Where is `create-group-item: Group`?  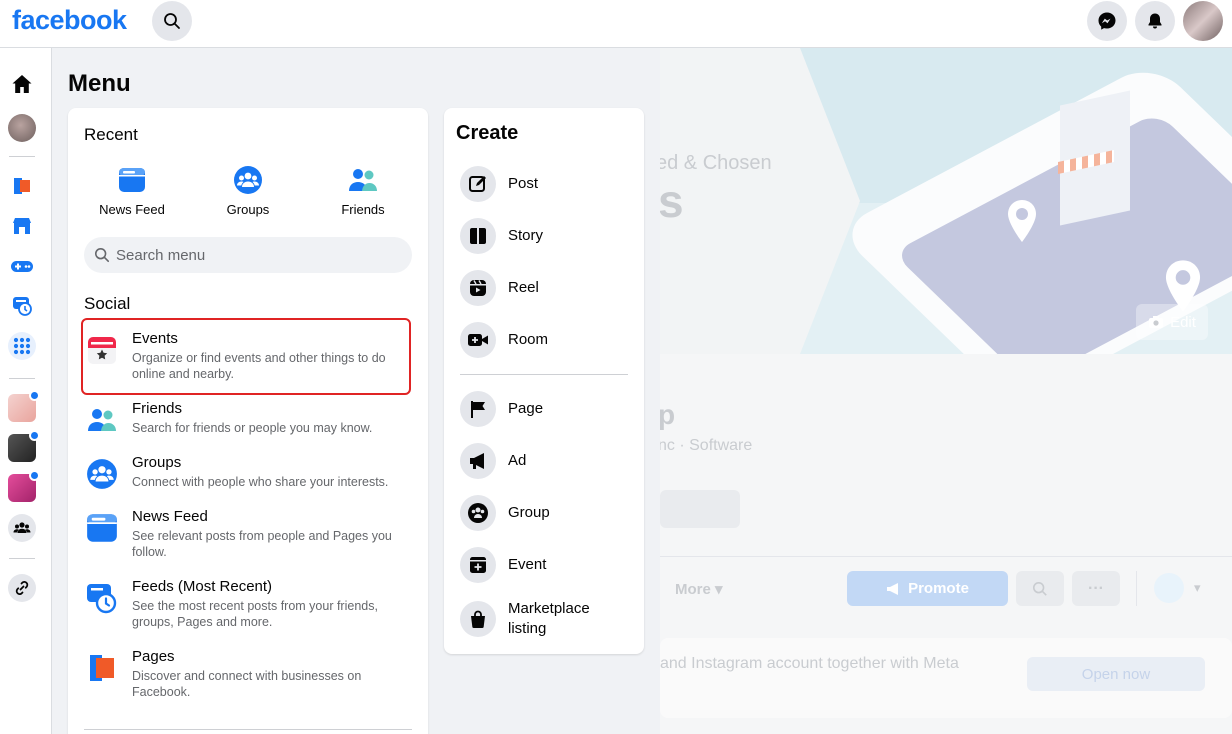
create-group-item: Group is located at coordinates (550, 513).